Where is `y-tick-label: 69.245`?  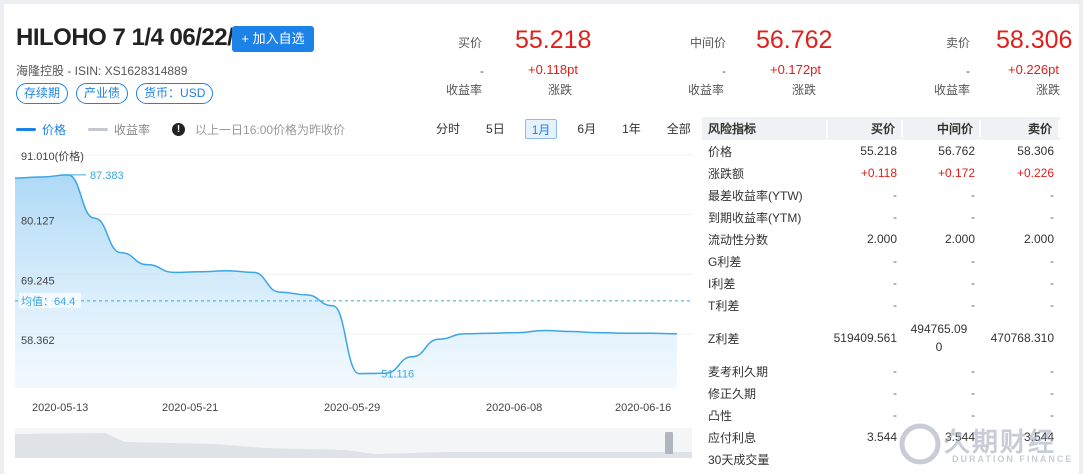 y-tick-label: 69.245 is located at coordinates (38, 281).